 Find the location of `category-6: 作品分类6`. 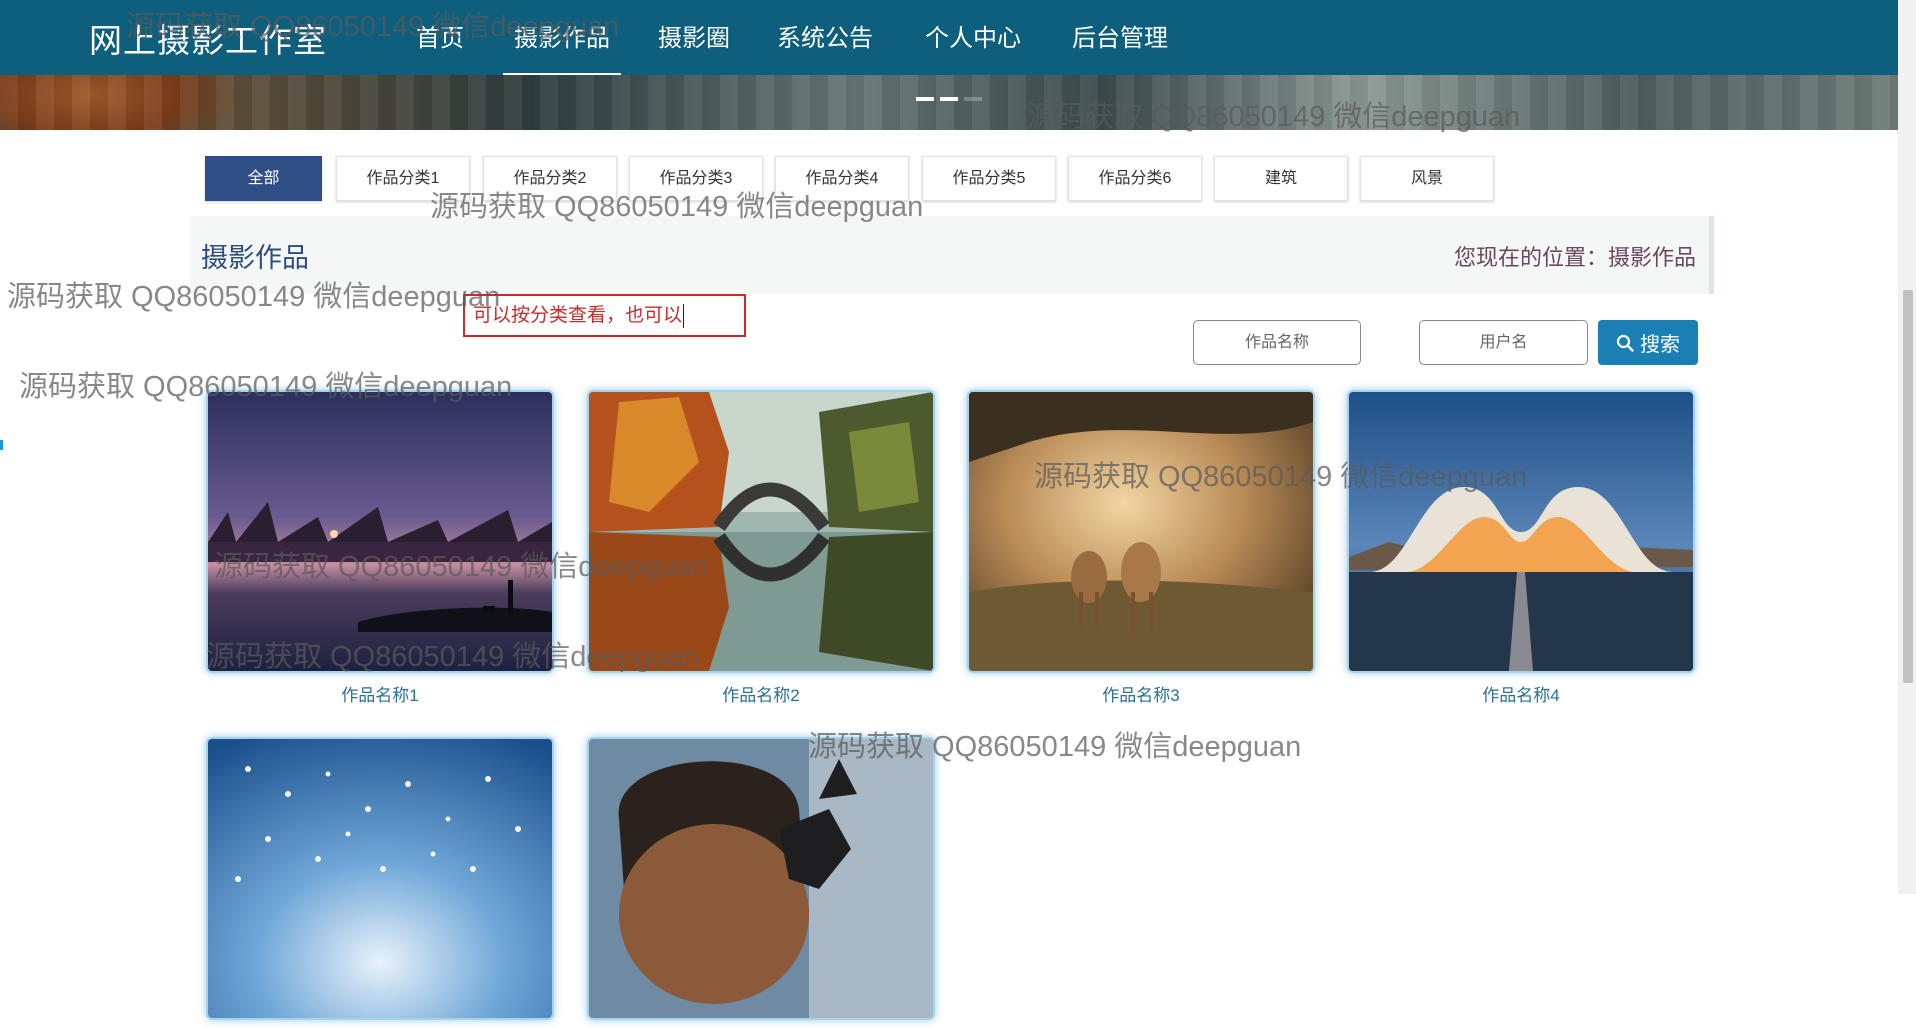

category-6: 作品分类6 is located at coordinates (1135, 178).